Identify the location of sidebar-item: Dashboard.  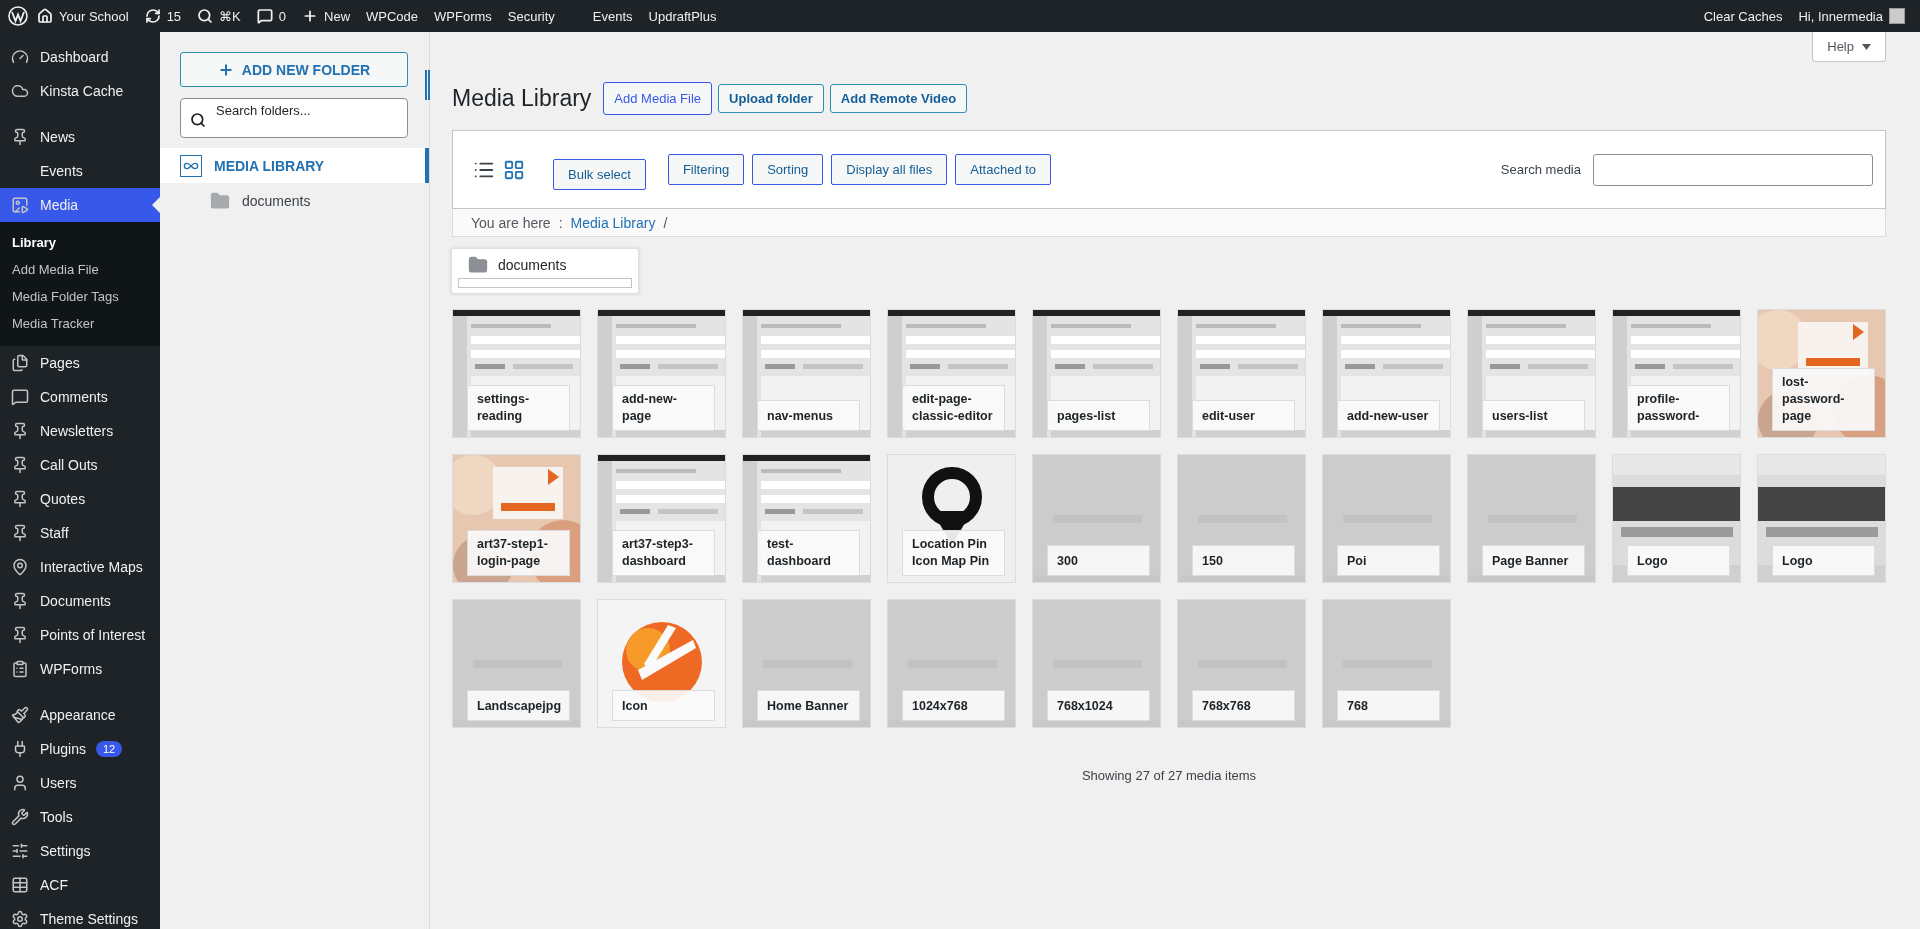
(80, 57).